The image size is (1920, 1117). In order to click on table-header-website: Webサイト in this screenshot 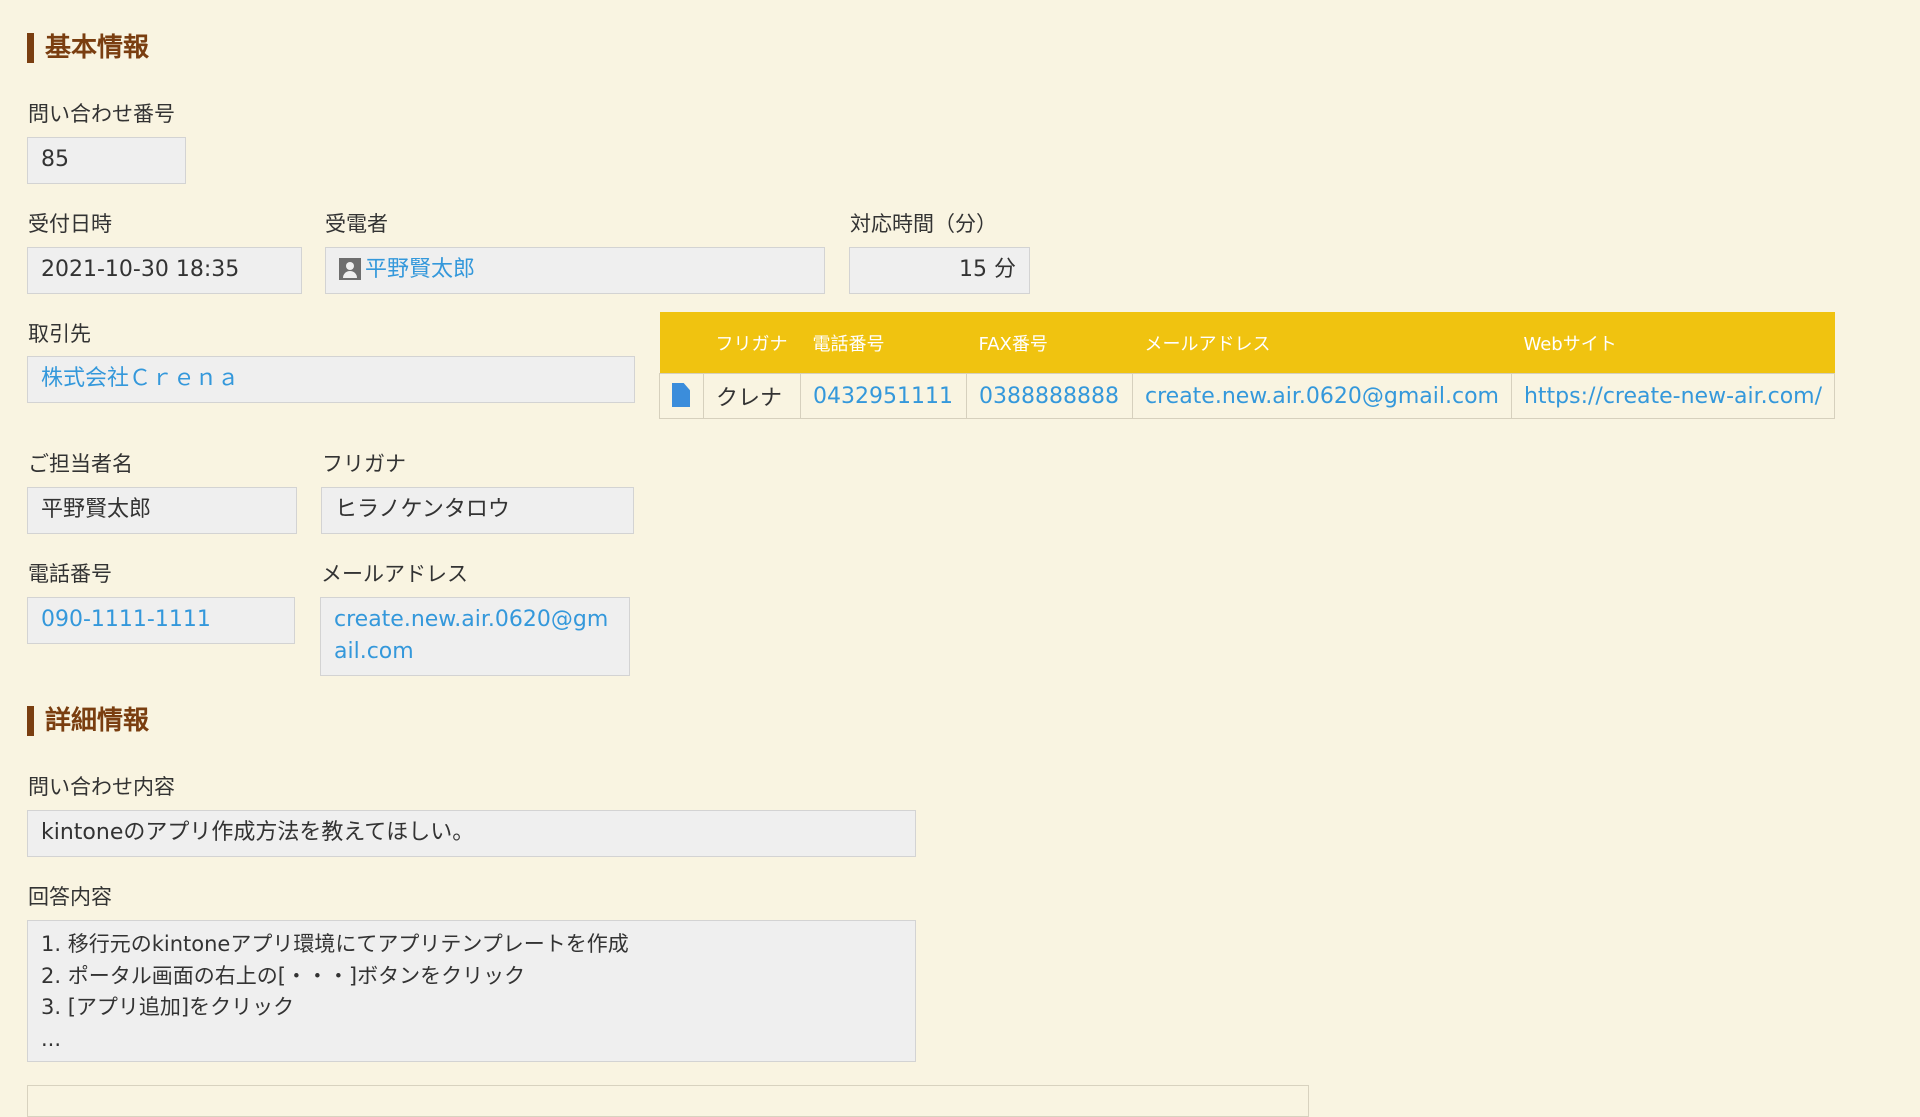, I will do `click(1673, 343)`.